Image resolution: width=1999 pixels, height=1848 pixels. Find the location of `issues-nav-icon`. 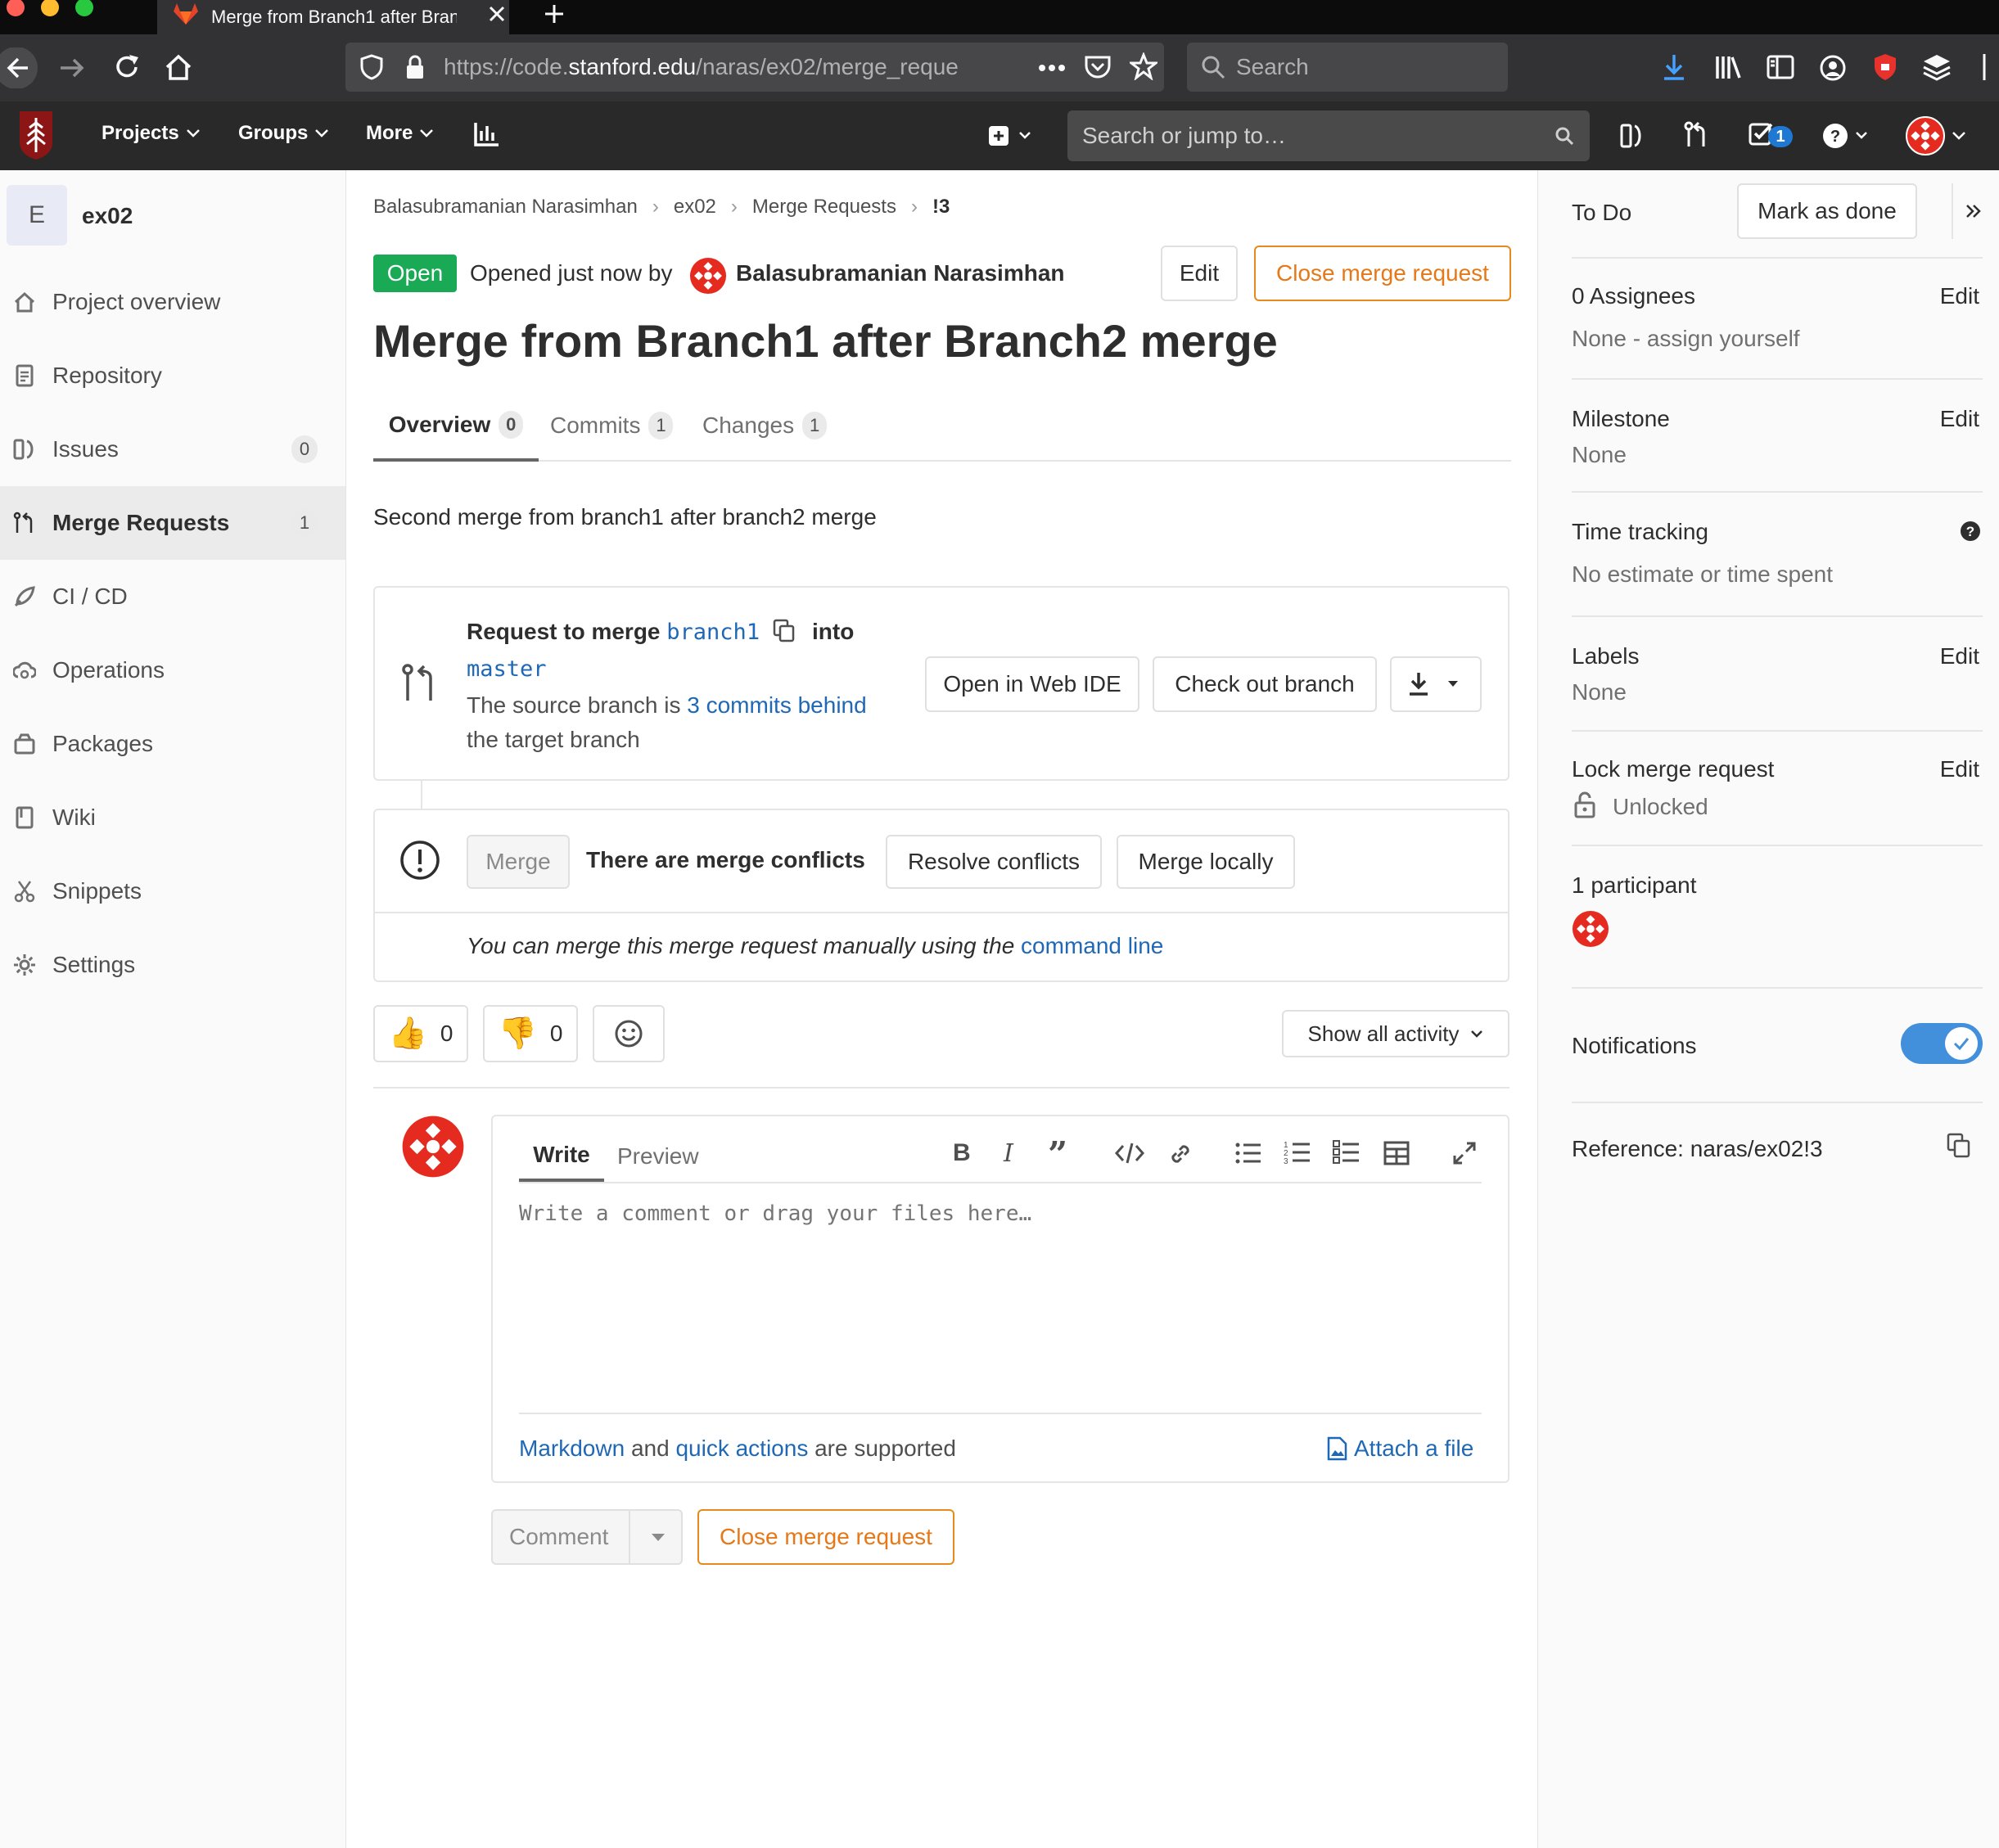

issues-nav-icon is located at coordinates (1631, 136).